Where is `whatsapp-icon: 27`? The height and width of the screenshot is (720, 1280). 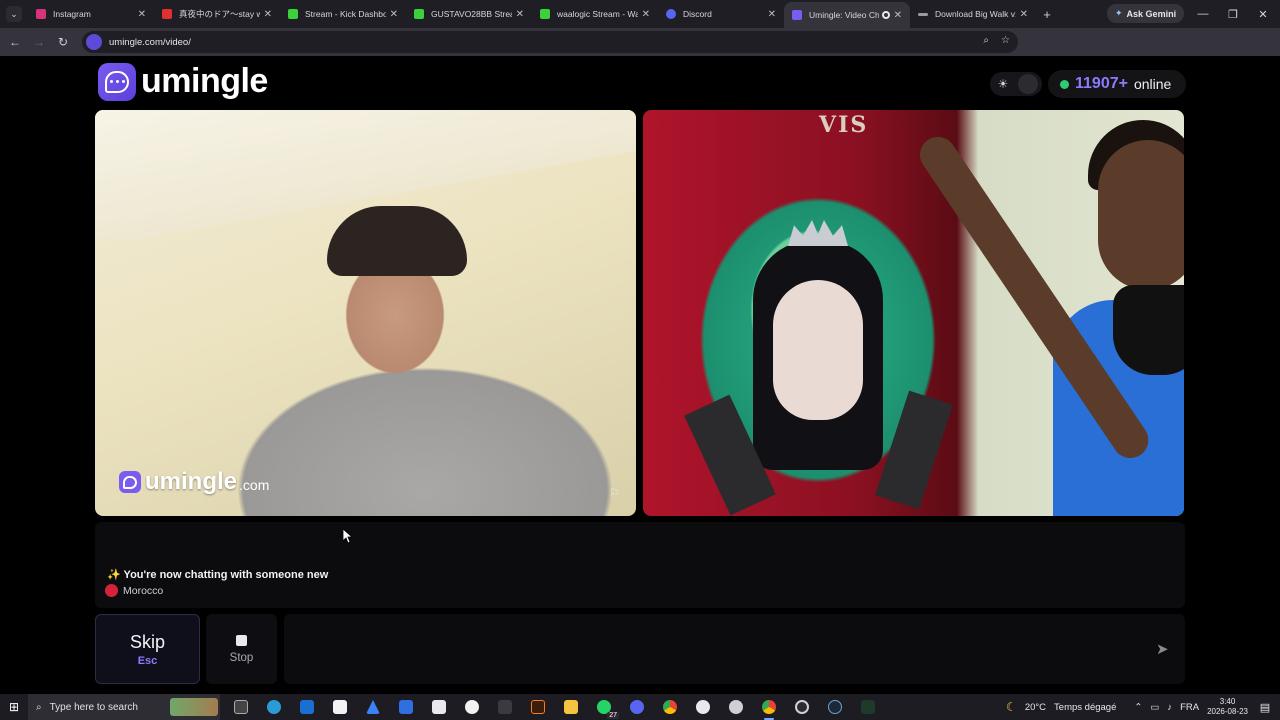
whatsapp-icon: 27 is located at coordinates (606, 708).